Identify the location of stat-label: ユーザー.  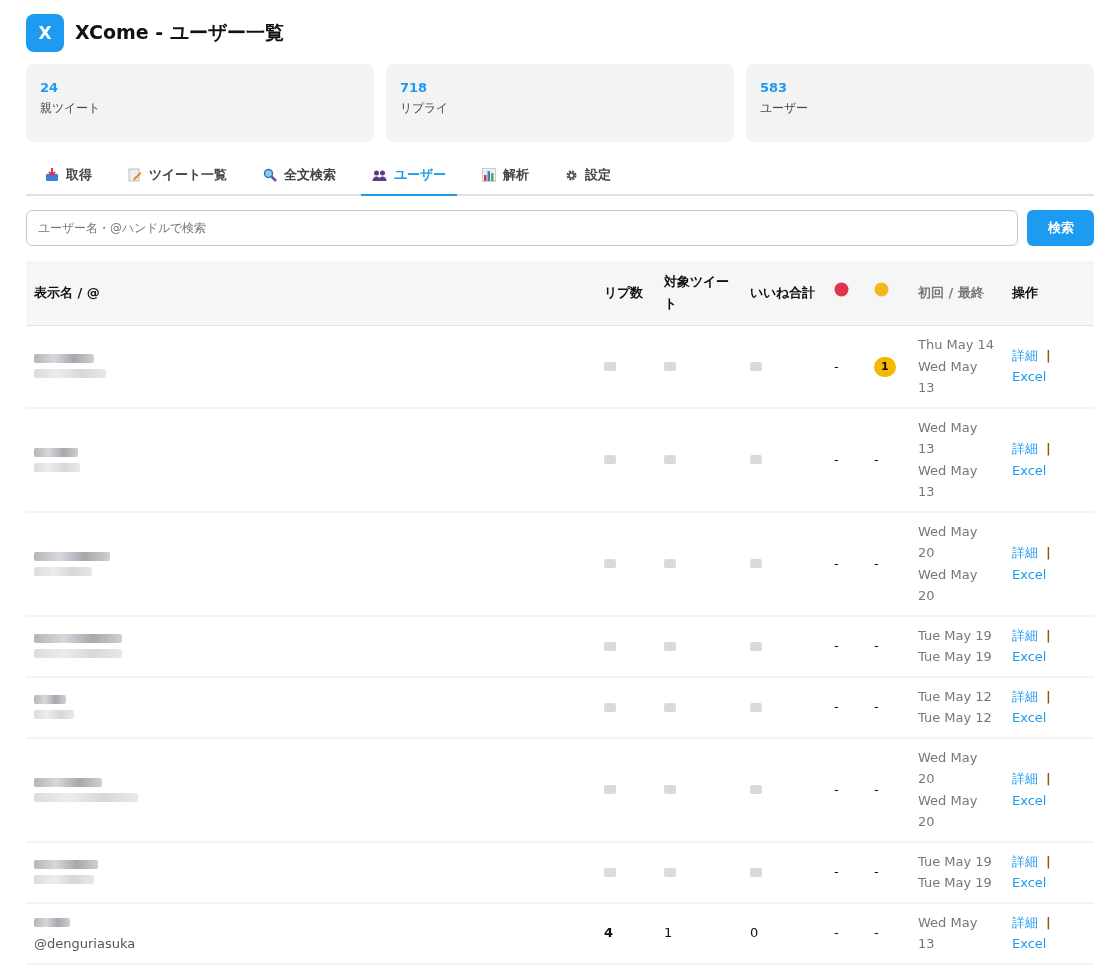
(784, 108).